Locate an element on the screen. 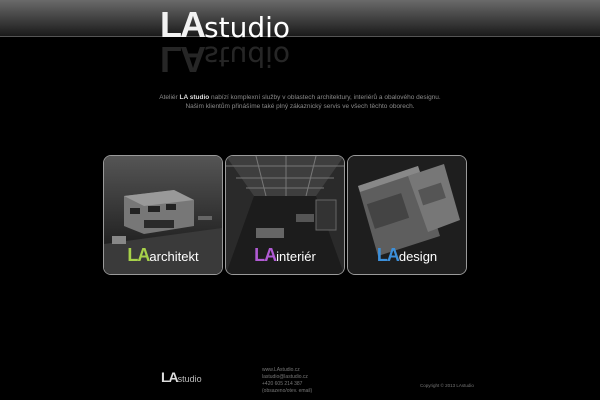 Image resolution: width=600 pixels, height=400 pixels. contact-web: www.LAstudio.cz is located at coordinates (287, 370).